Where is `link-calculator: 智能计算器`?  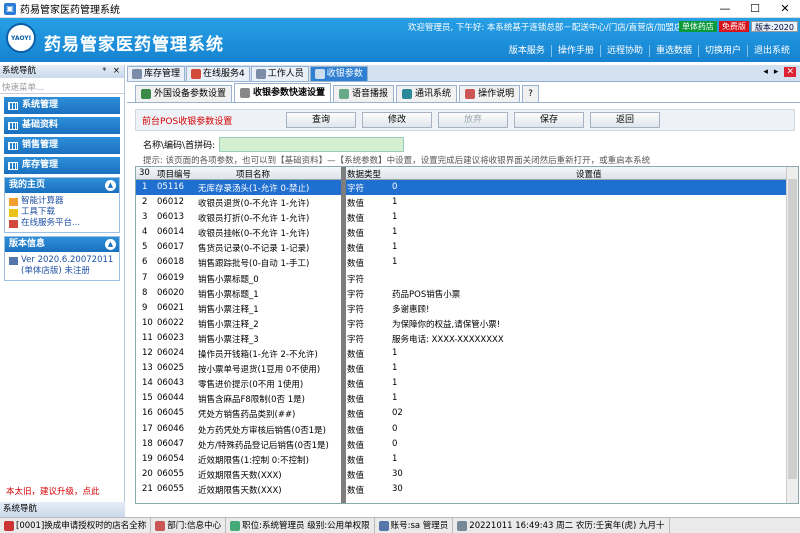
link-calculator: 智能计算器 is located at coordinates (62, 201).